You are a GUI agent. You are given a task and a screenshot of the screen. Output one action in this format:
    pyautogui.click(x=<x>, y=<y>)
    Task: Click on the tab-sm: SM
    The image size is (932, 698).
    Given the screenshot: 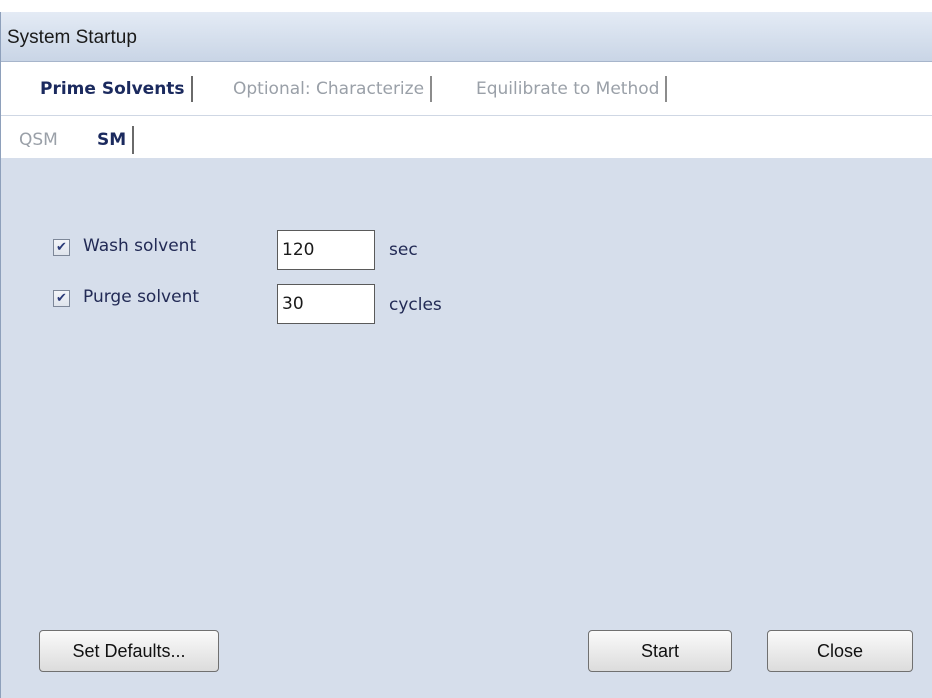 What is the action you would take?
    pyautogui.click(x=116, y=140)
    